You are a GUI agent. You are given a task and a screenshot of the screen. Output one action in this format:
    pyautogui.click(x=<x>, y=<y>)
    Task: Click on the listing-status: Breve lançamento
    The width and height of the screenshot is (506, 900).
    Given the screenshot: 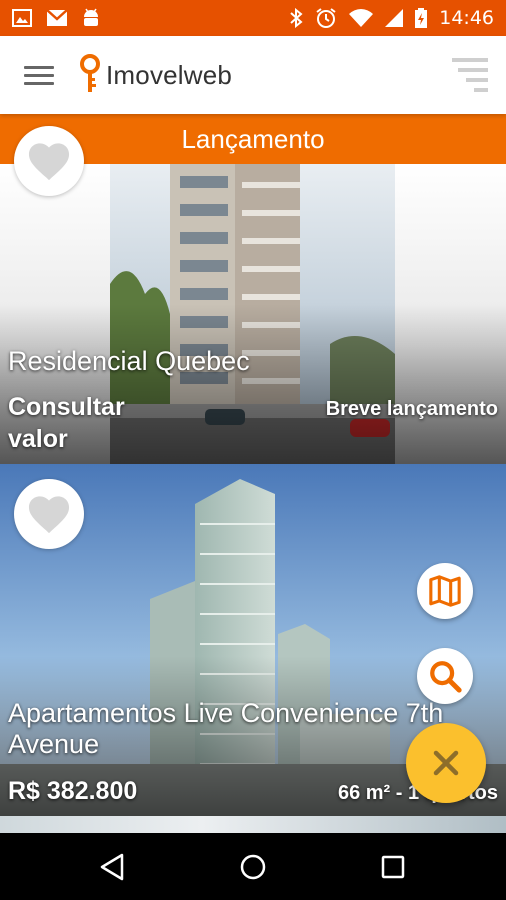 What is the action you would take?
    pyautogui.click(x=411, y=409)
    